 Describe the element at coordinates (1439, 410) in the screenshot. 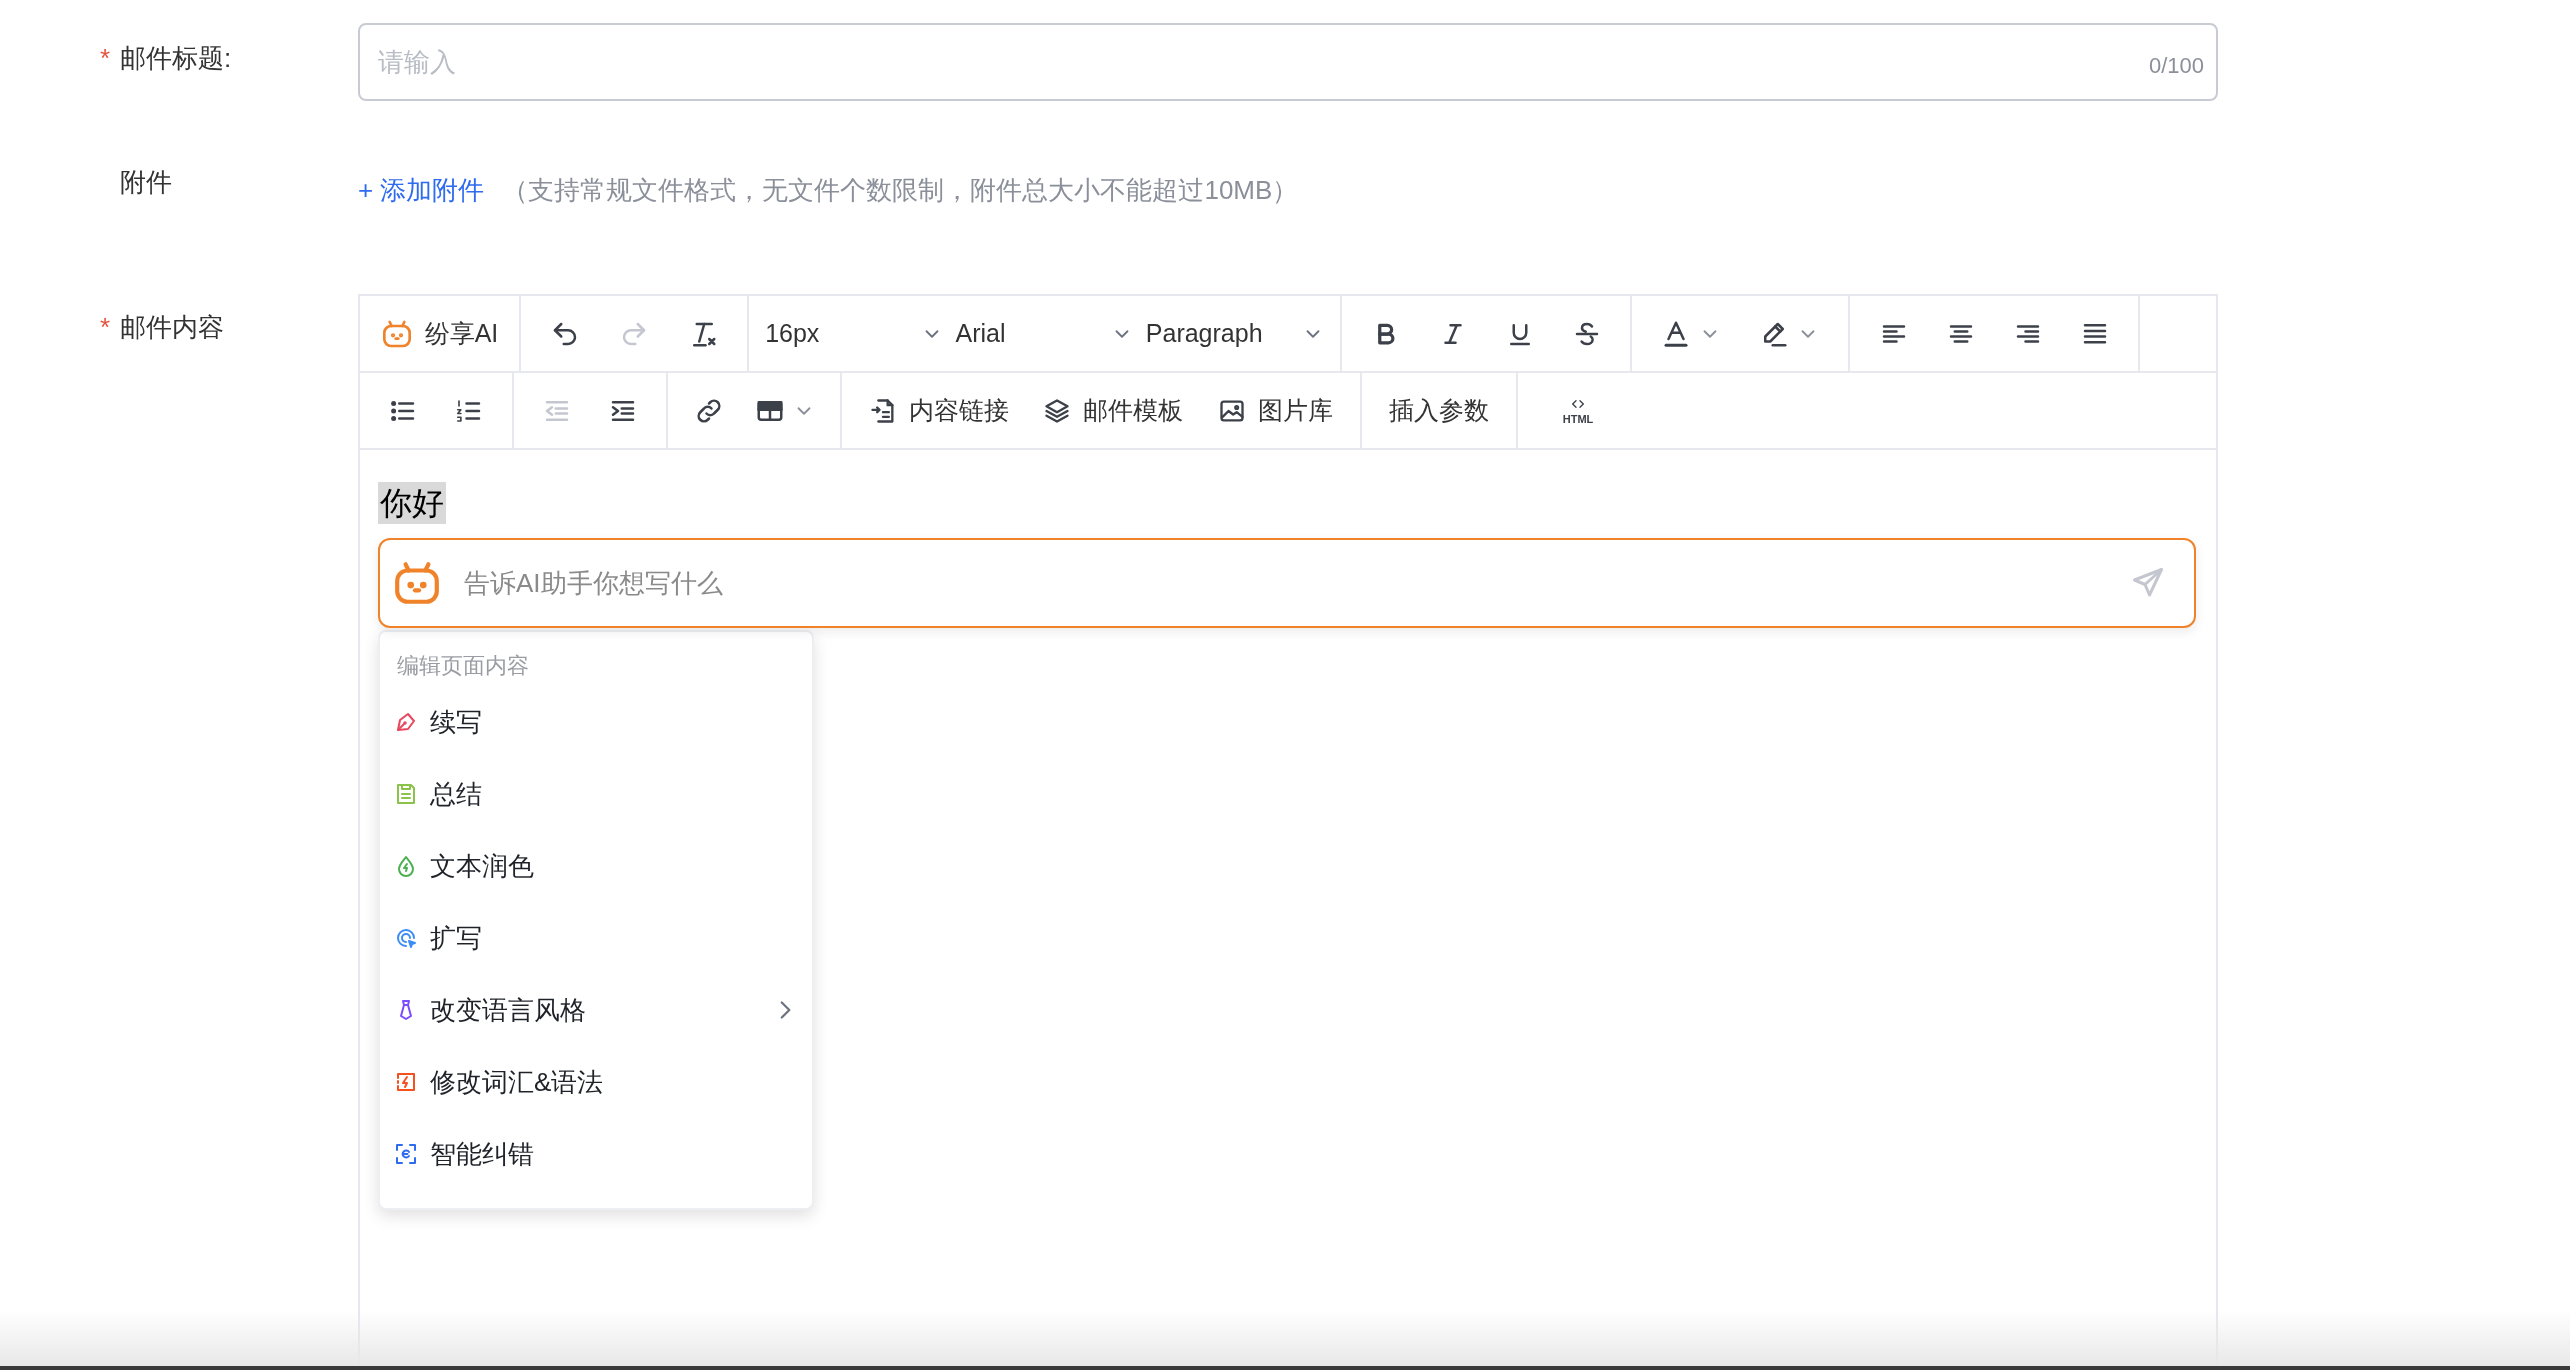

I see `insert-parameter-button: 插入参数` at that location.